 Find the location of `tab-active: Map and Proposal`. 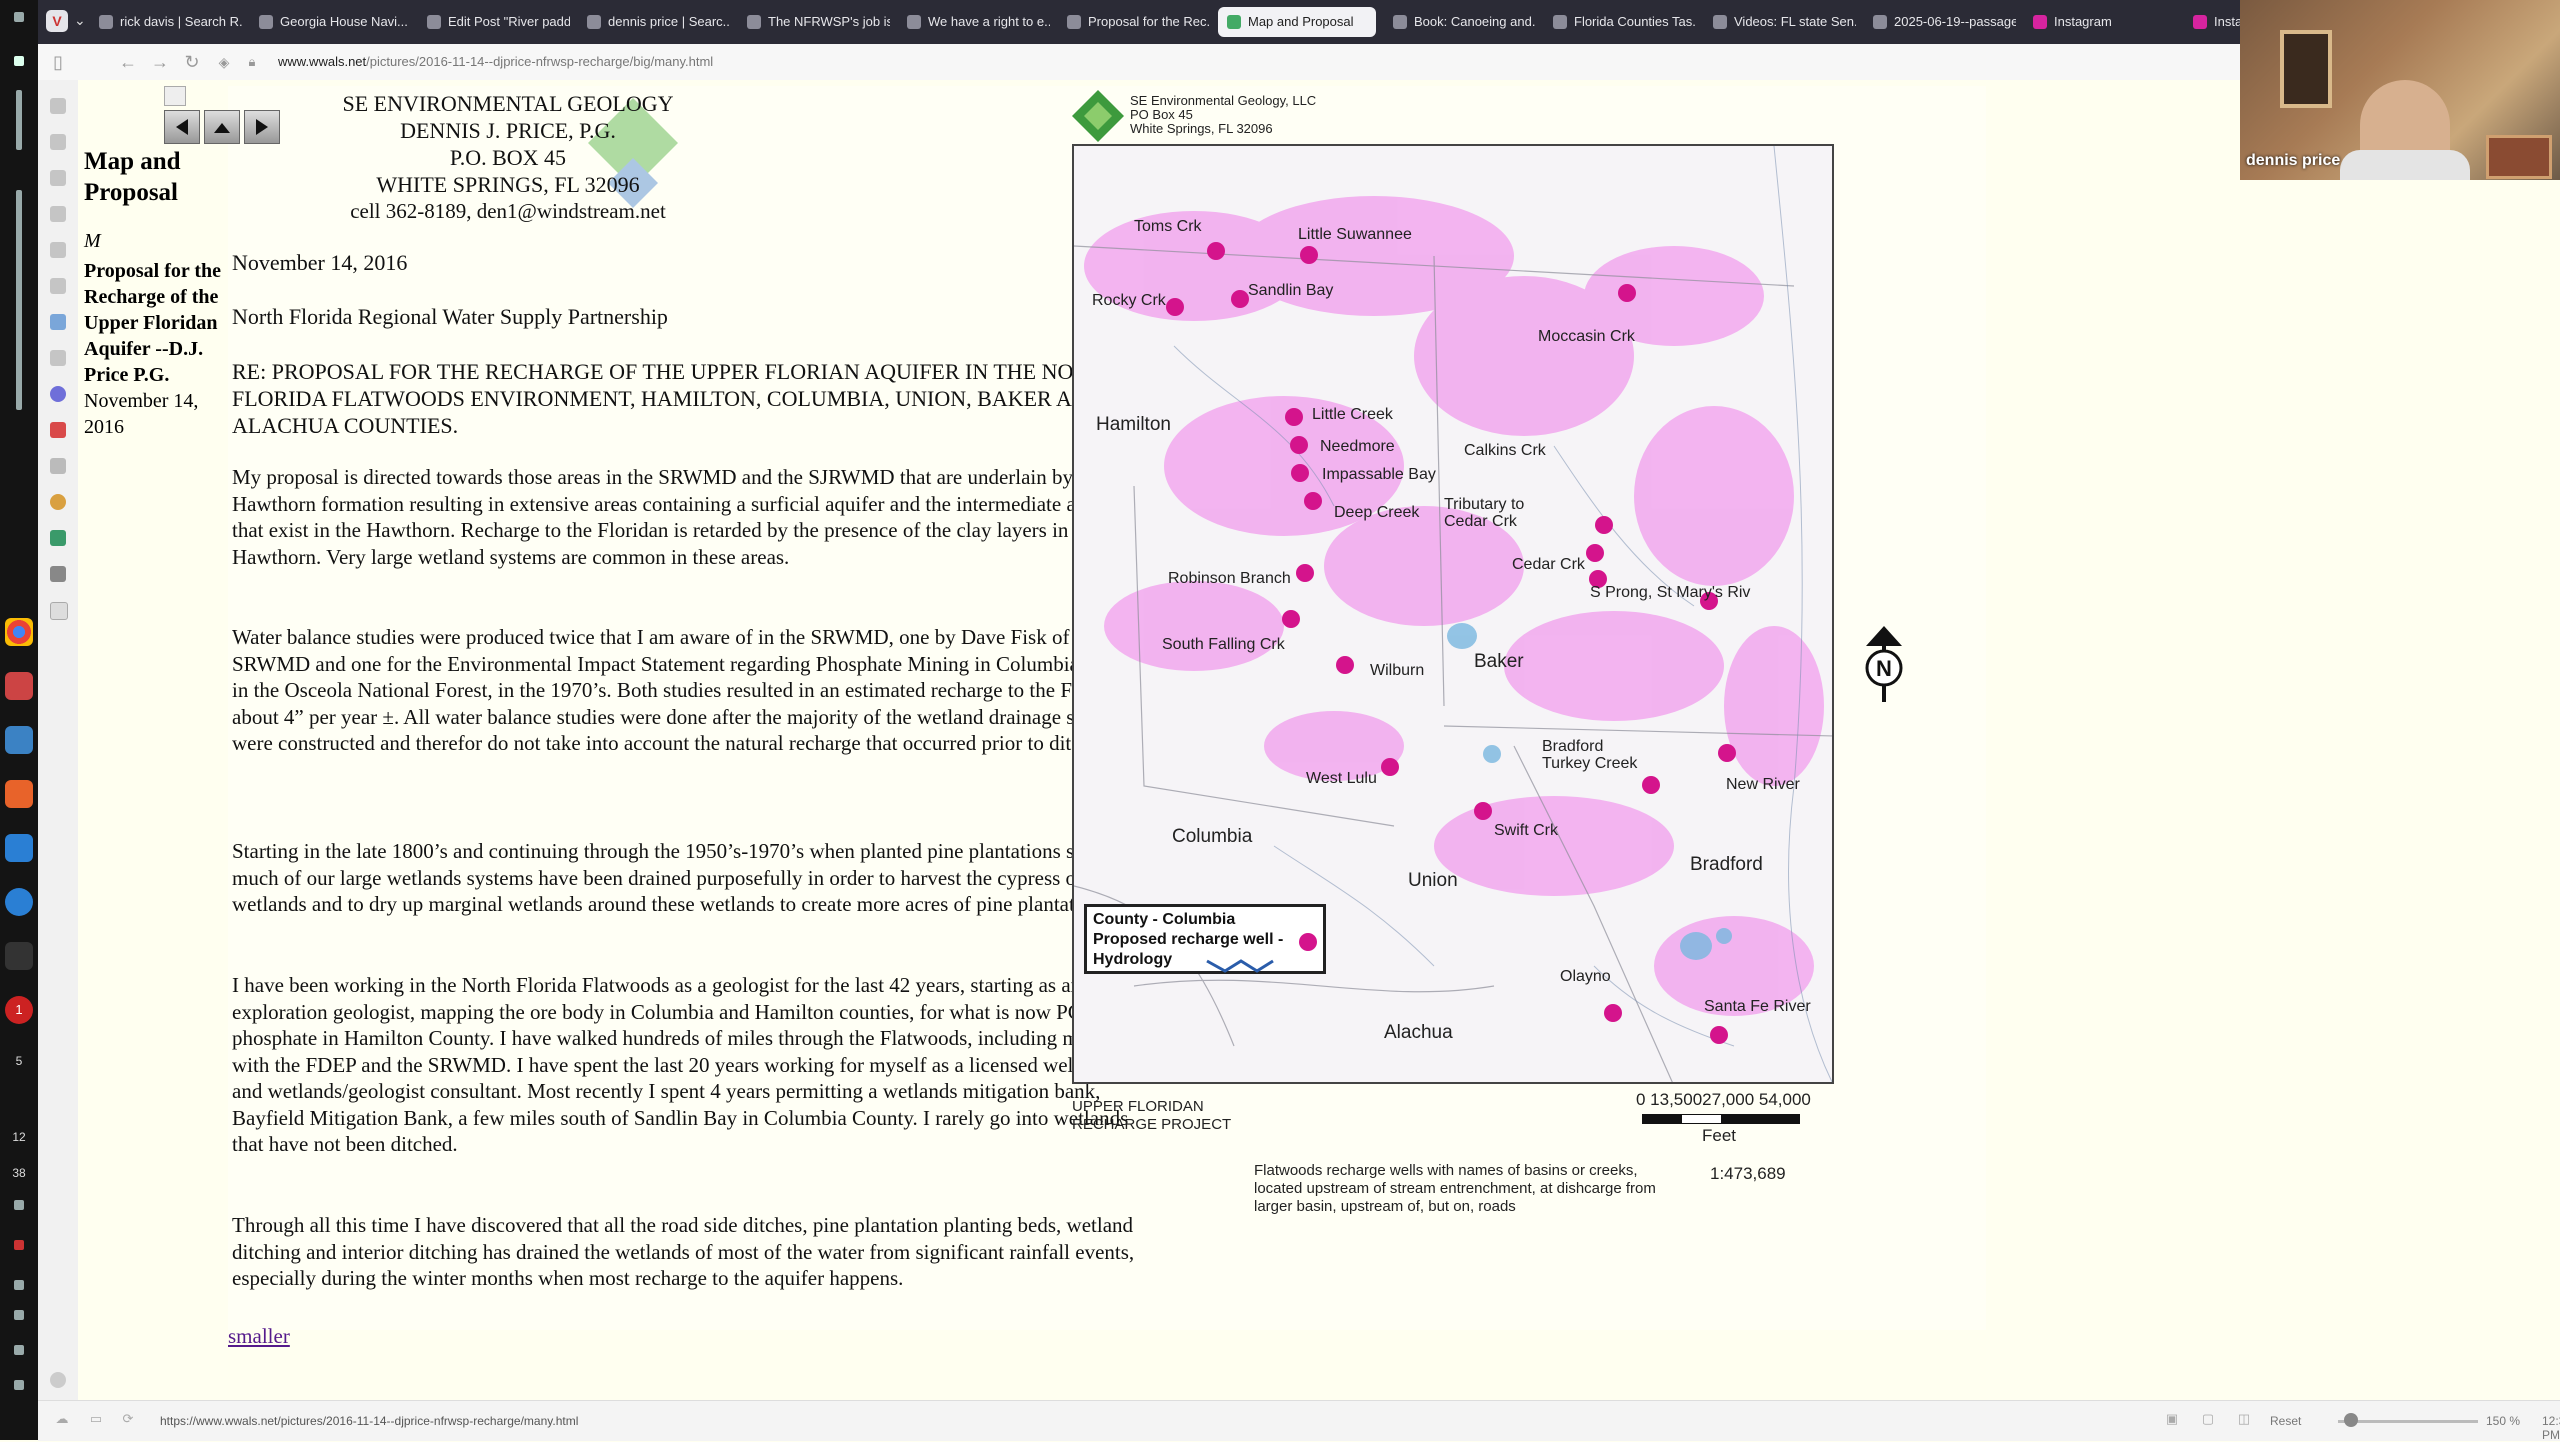

tab-active: Map and Proposal is located at coordinates (1297, 22).